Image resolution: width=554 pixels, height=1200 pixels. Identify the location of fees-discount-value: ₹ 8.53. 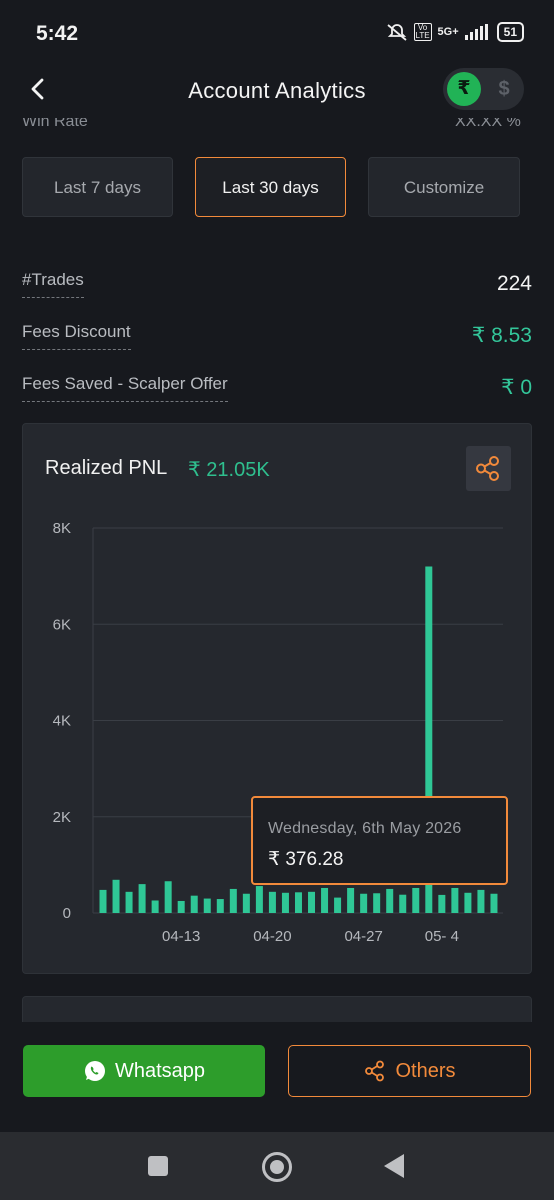
(501, 335).